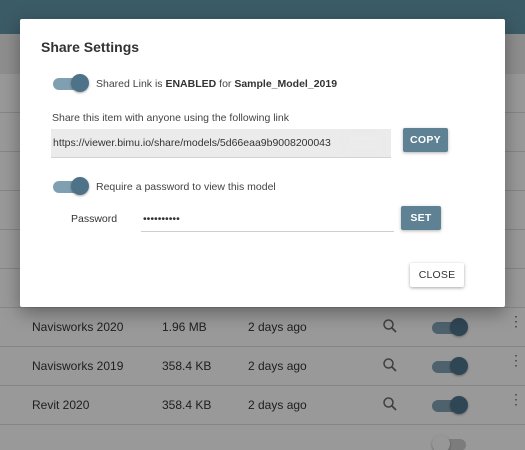  What do you see at coordinates (425, 140) in the screenshot?
I see `copy-link-button: COPY` at bounding box center [425, 140].